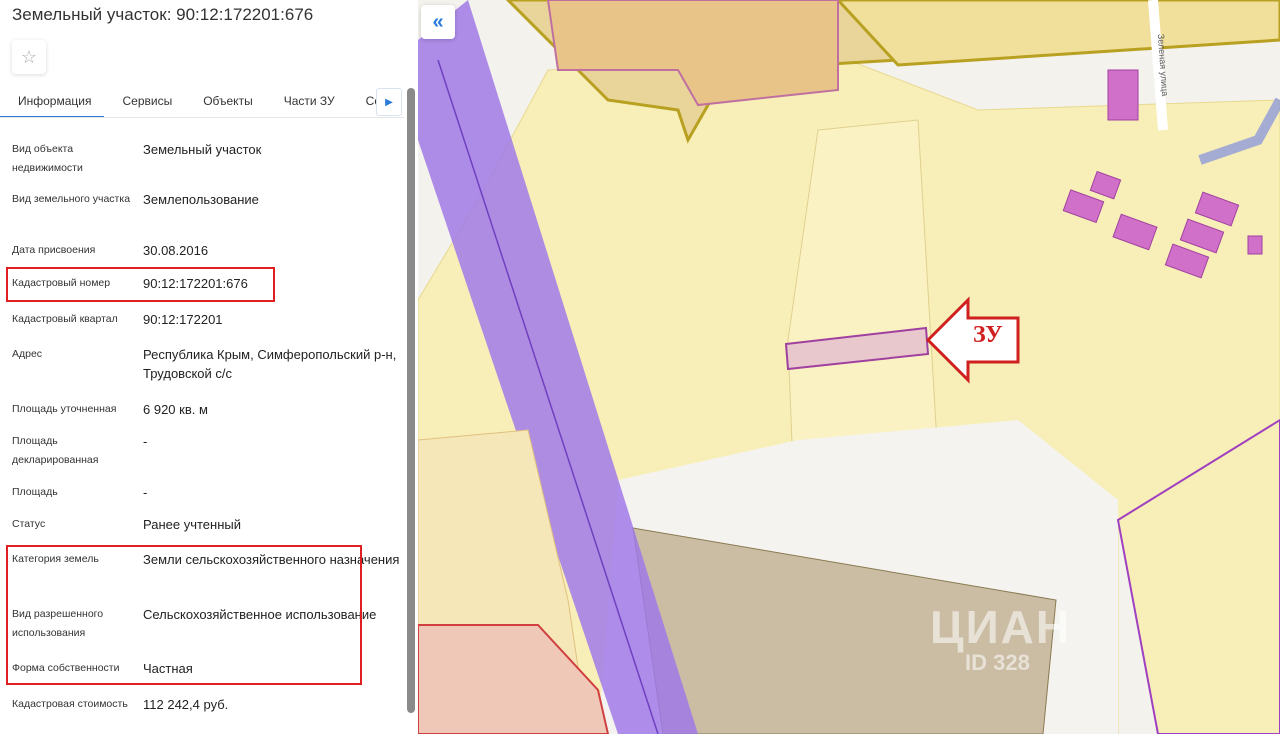 Image resolution: width=1280 pixels, height=734 pixels. Describe the element at coordinates (144, 100) in the screenshot. I see `tab-services: Сервисы` at that location.